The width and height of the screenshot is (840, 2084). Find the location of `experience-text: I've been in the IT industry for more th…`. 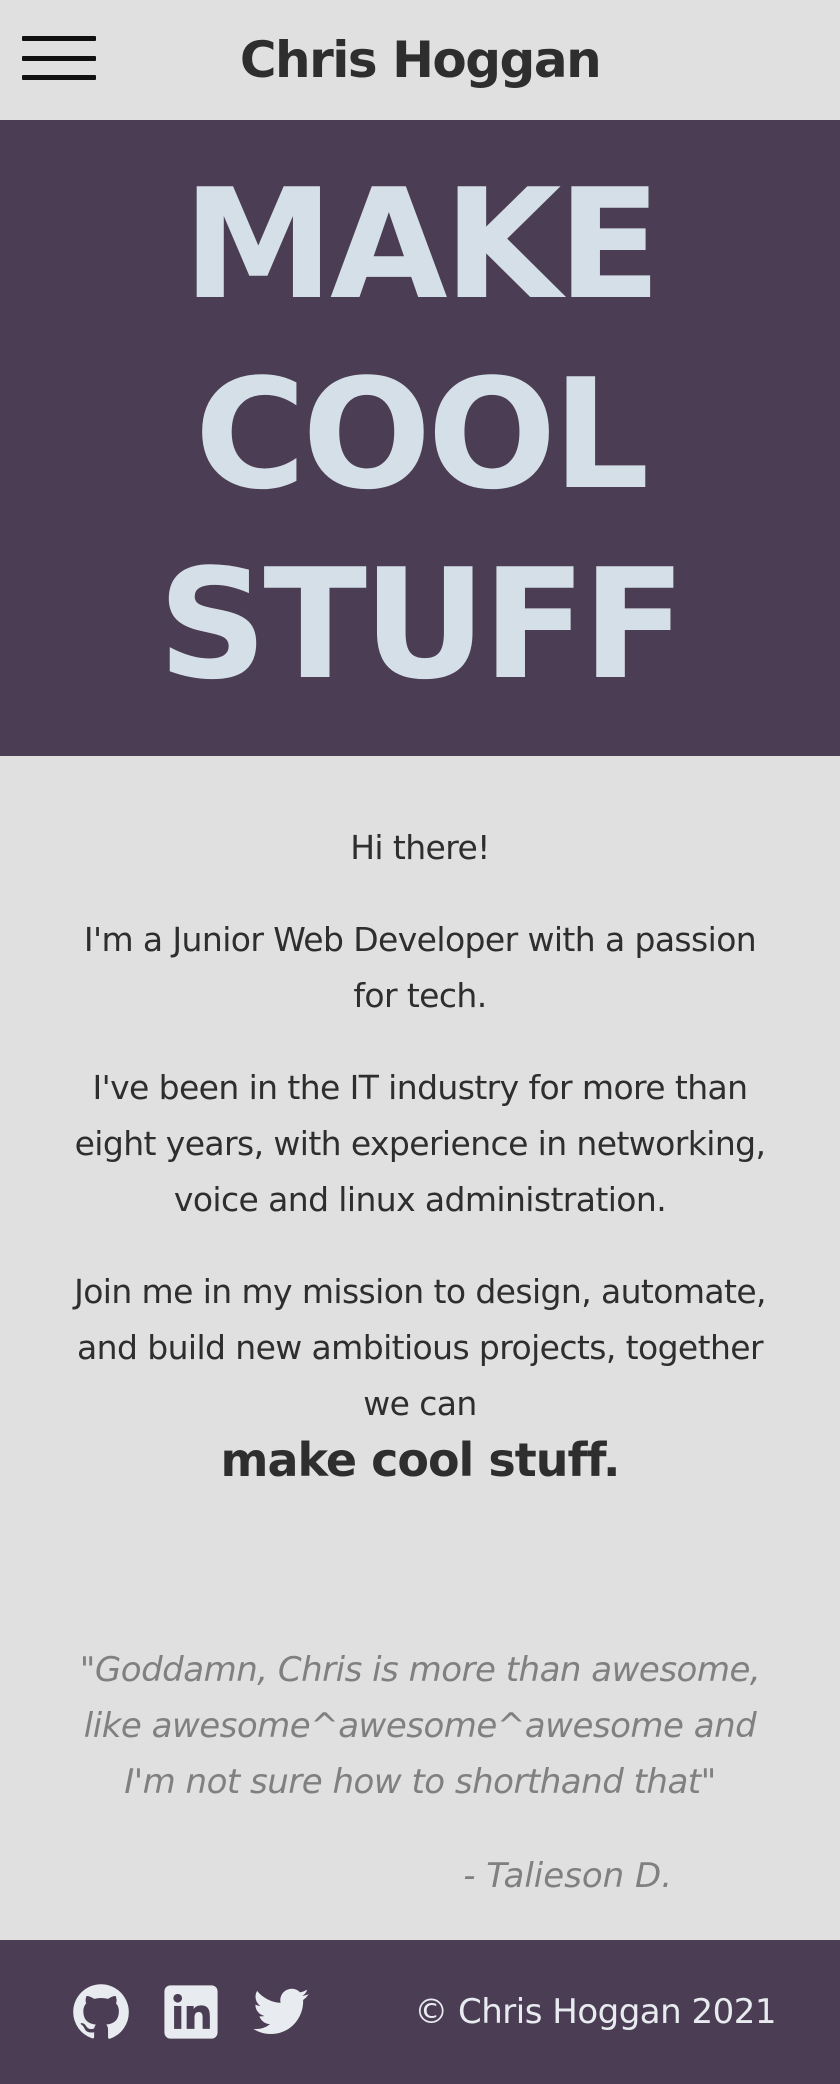

experience-text: I've been in the IT industry for more th… is located at coordinates (420, 1143).